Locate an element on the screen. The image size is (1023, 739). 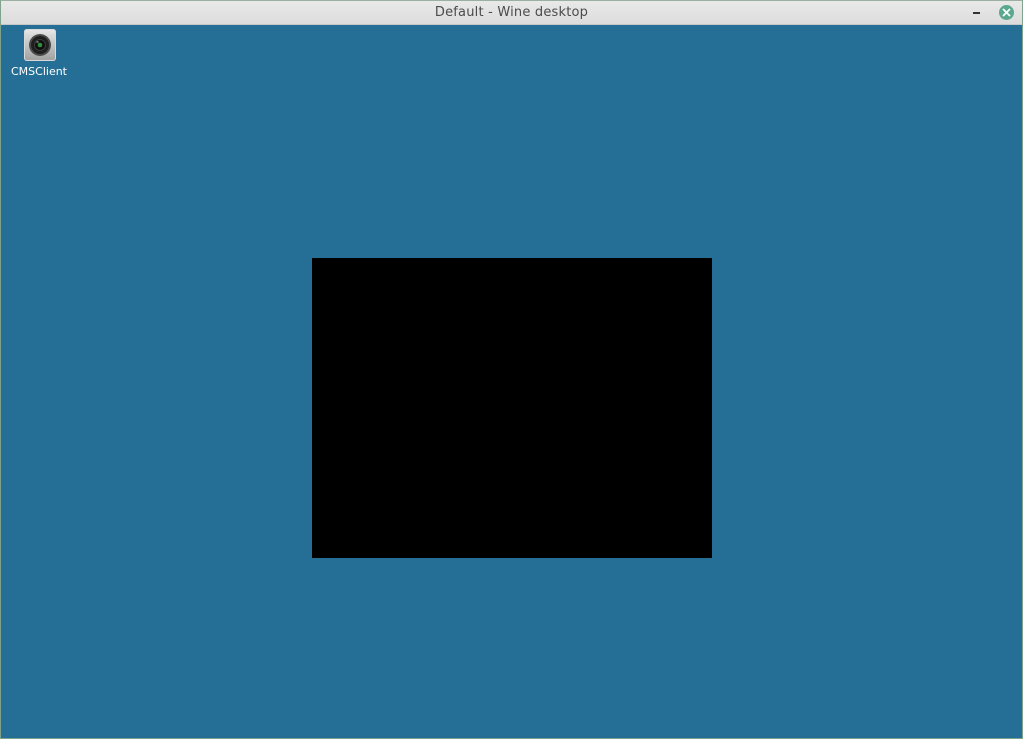
minimize-icon is located at coordinates (976, 13).